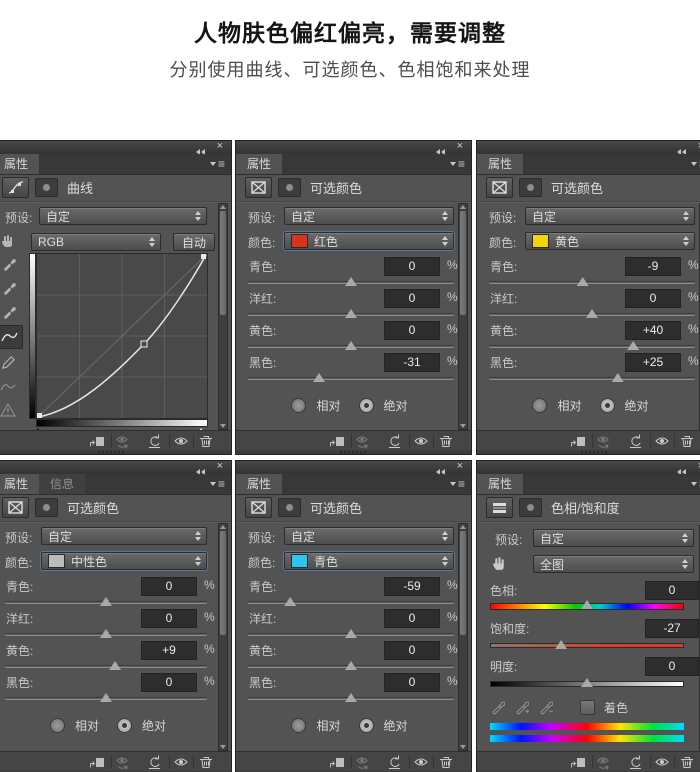 This screenshot has width=700, height=772. What do you see at coordinates (203, 256) in the screenshot?
I see `curve-point` at bounding box center [203, 256].